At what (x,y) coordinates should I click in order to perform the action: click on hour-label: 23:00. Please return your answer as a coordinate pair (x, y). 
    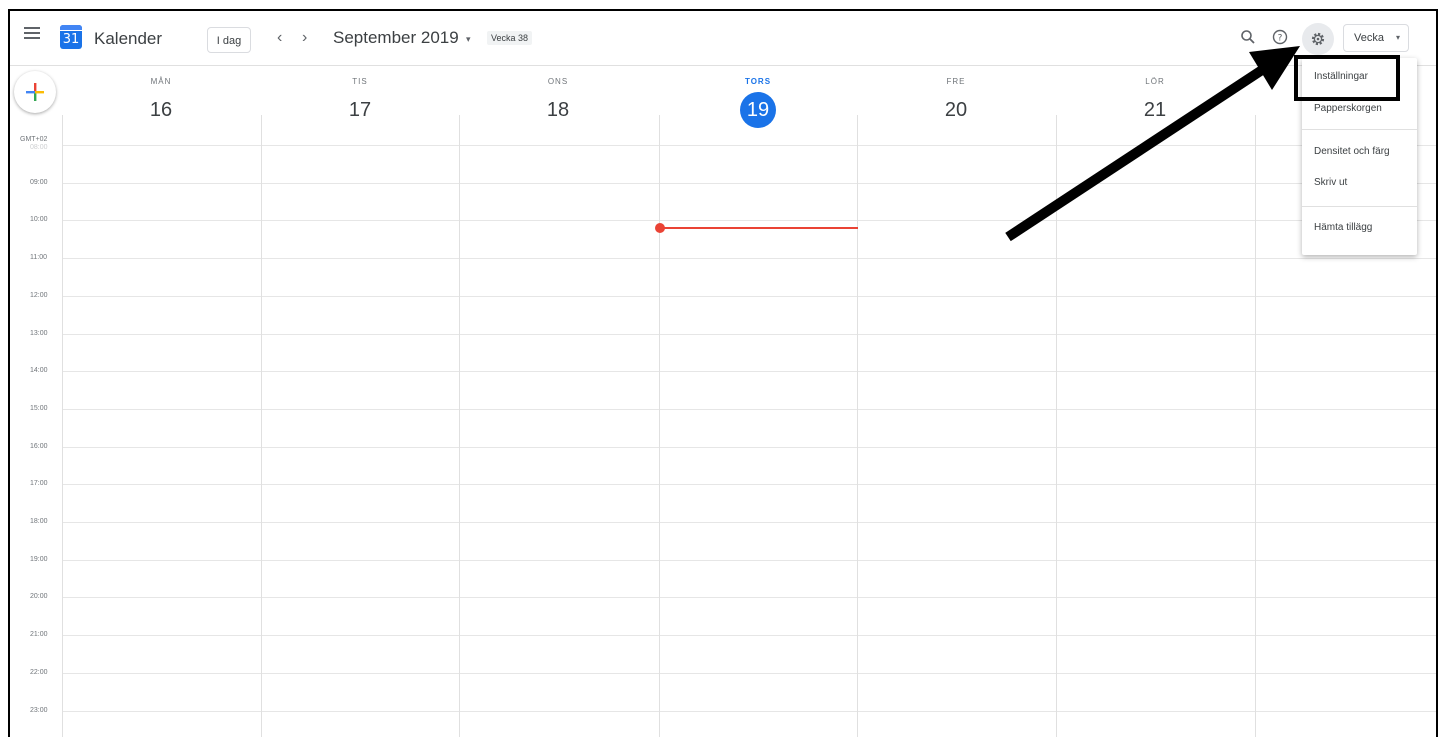
    Looking at the image, I should click on (39, 710).